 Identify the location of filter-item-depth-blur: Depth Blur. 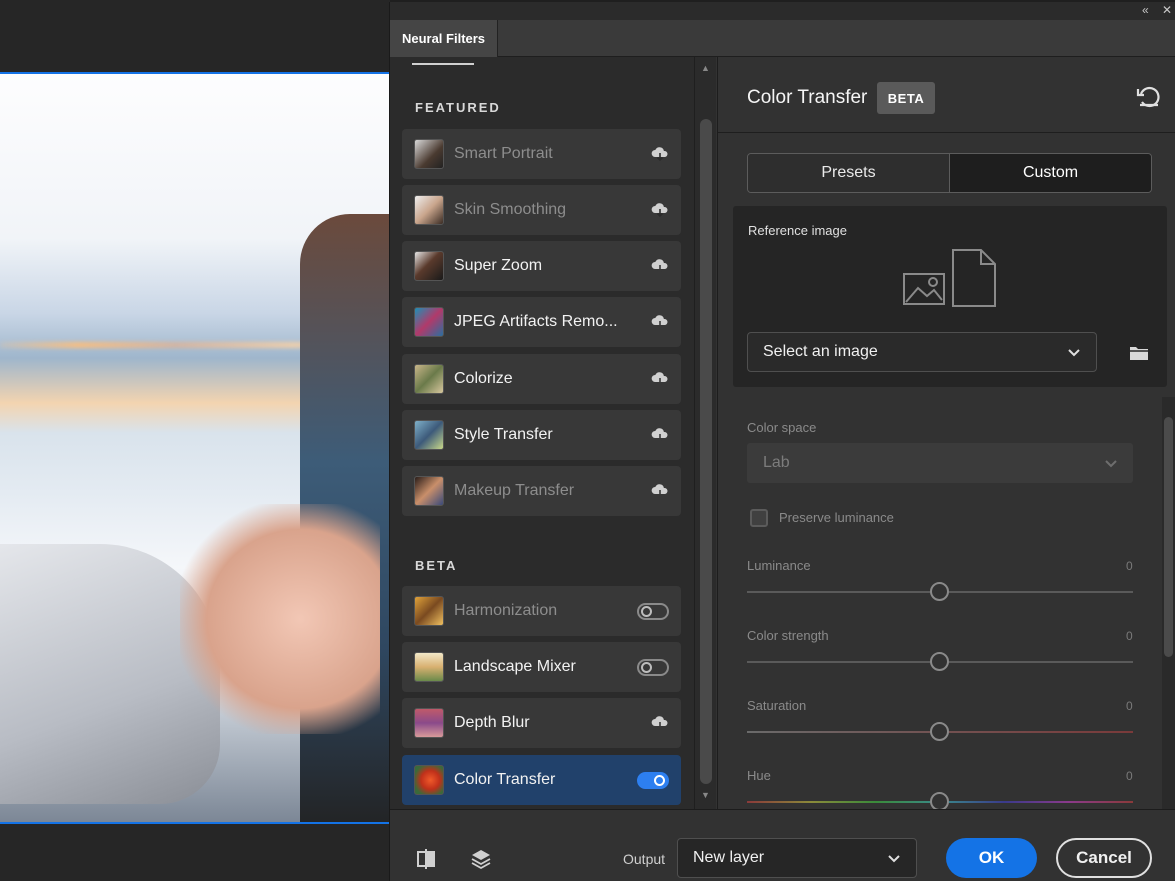
(541, 723).